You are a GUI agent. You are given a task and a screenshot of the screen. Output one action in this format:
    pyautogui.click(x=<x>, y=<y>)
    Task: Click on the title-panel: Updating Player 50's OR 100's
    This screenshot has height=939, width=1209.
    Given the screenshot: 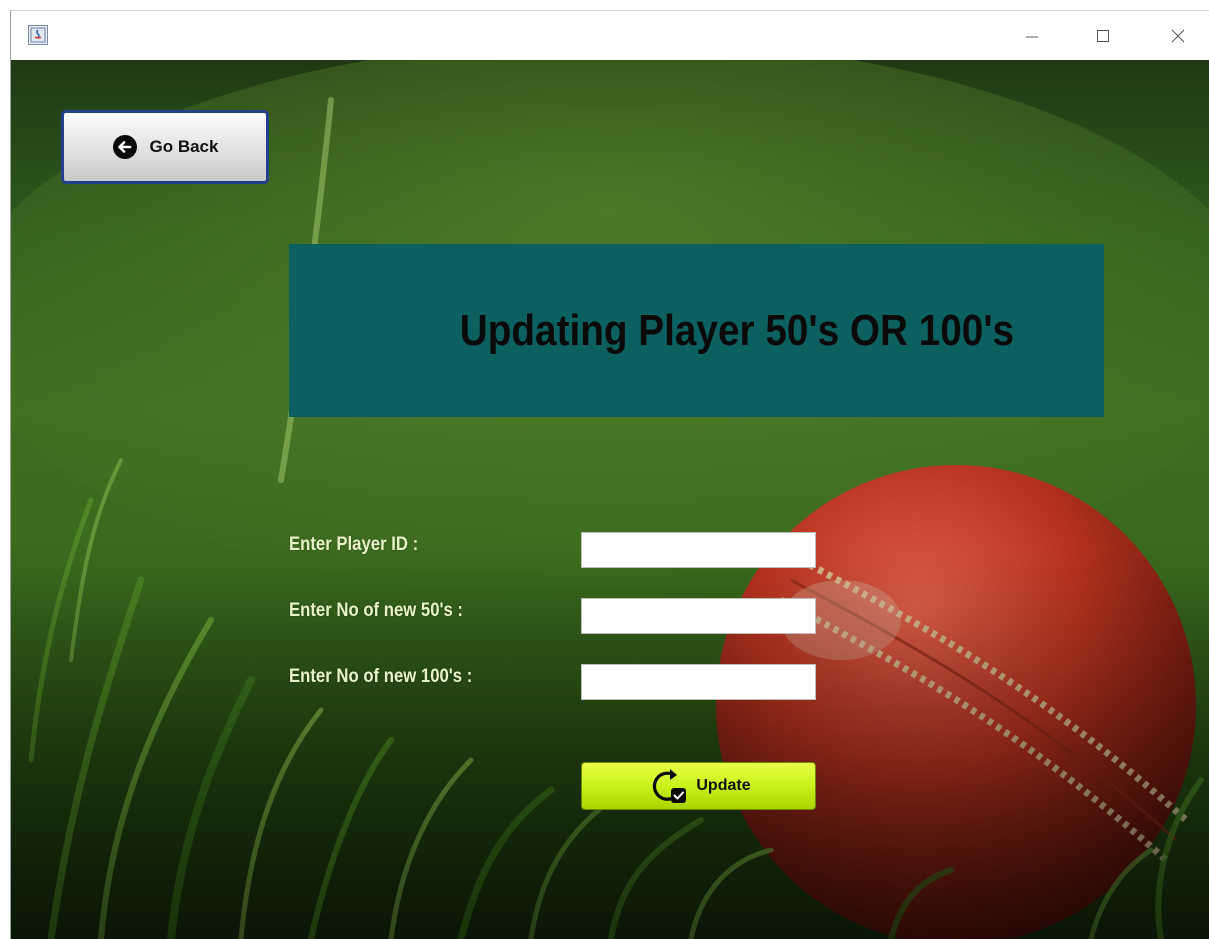 What is the action you would take?
    pyautogui.click(x=696, y=330)
    